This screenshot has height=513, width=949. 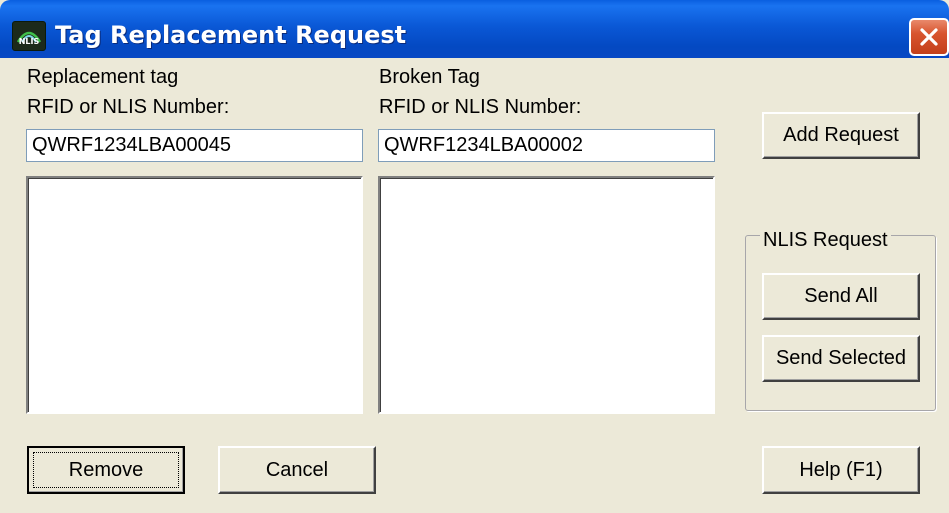 I want to click on cancel-label: Cancel, so click(x=297, y=470).